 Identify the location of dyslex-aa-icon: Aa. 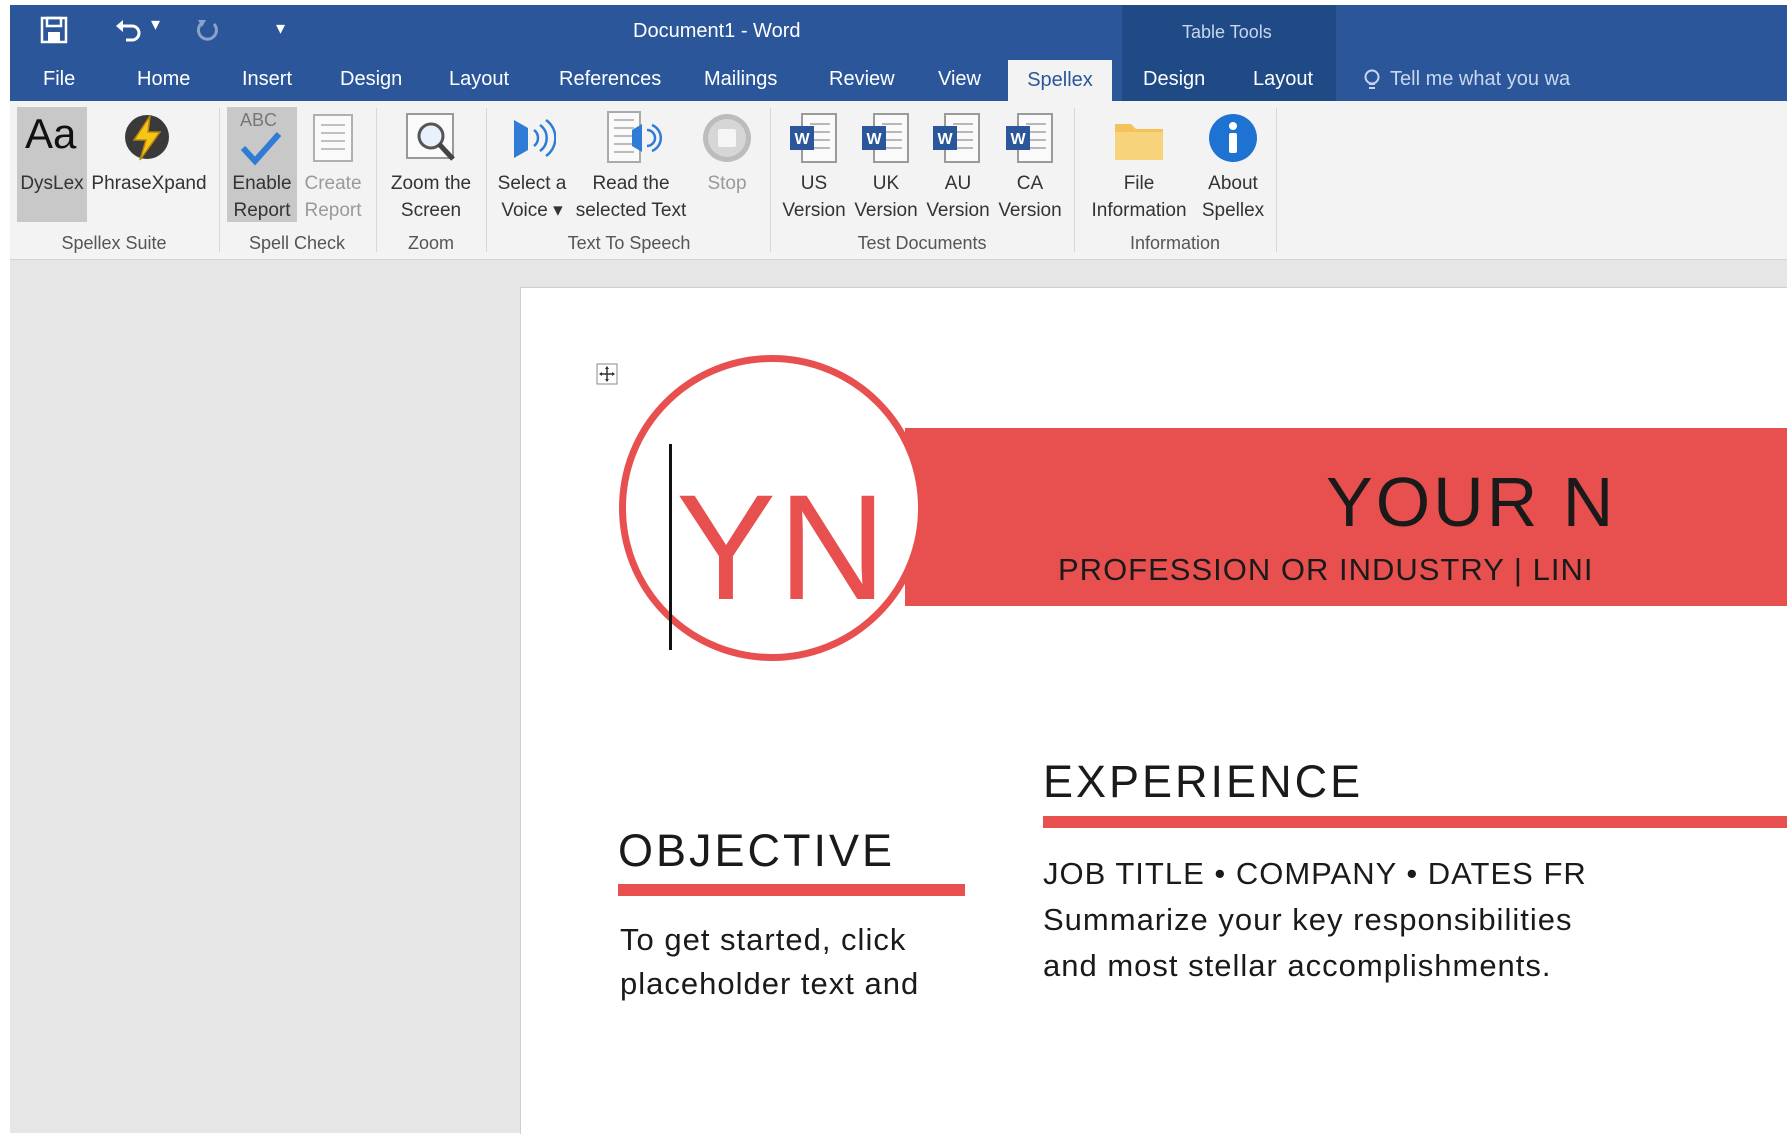
(51, 133).